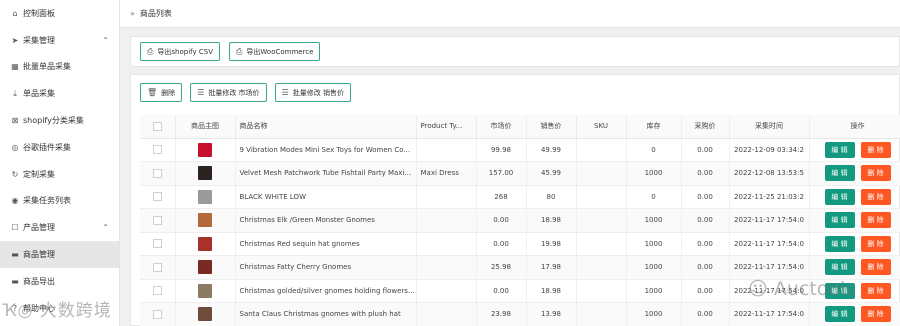  What do you see at coordinates (59, 227) in the screenshot?
I see `sidebar-item-product: ☐ 产品管理 ⌃` at bounding box center [59, 227].